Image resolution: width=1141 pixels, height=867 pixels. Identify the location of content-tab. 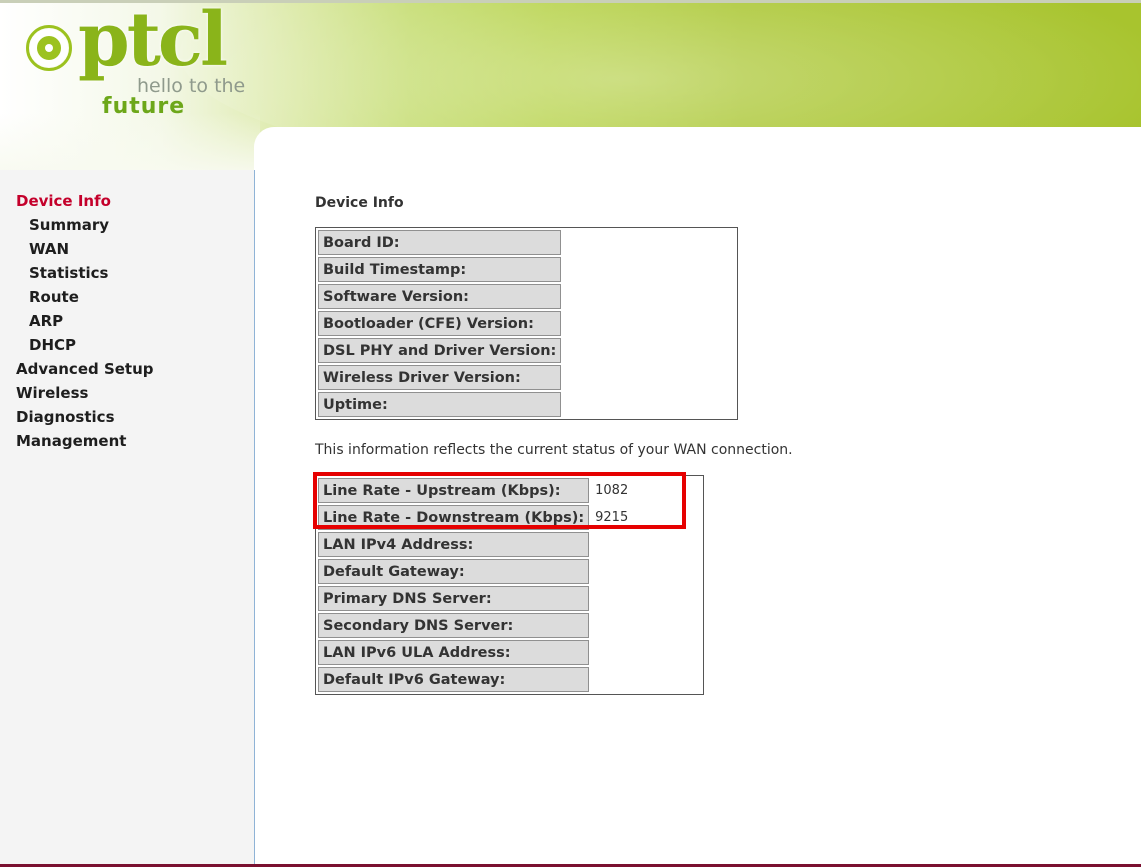
(697, 157).